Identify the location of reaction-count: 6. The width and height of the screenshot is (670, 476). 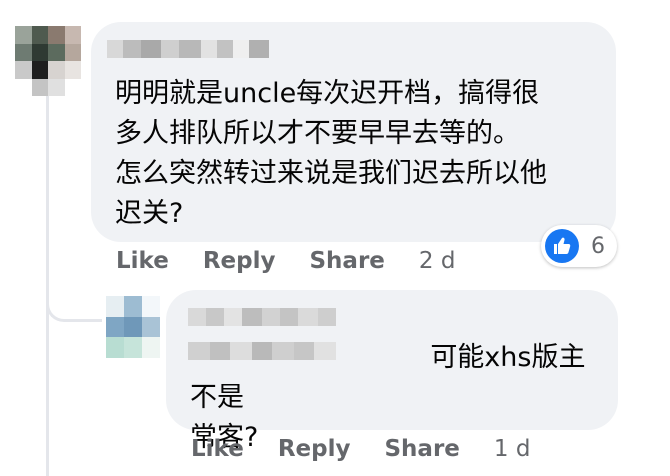
(598, 246).